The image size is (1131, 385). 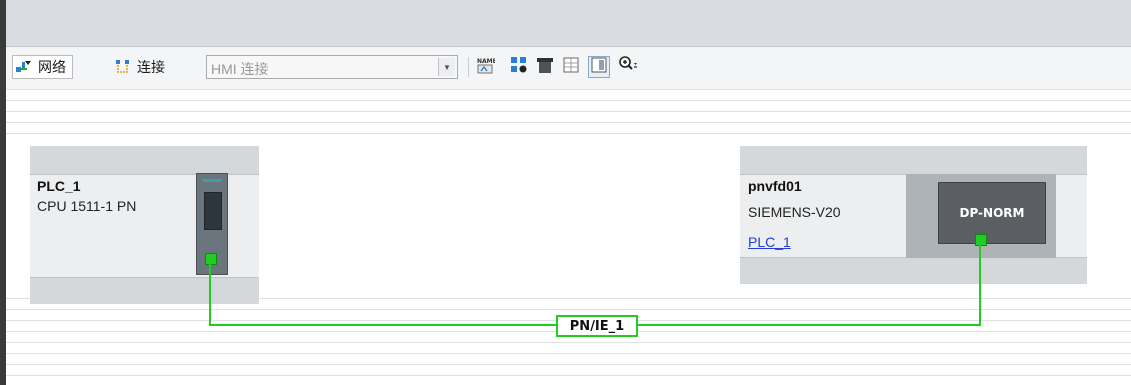 I want to click on device-pnvfd01: pnvfd01 SIEMENS-V20 PLC_1 DP-NORM, so click(x=913, y=215).